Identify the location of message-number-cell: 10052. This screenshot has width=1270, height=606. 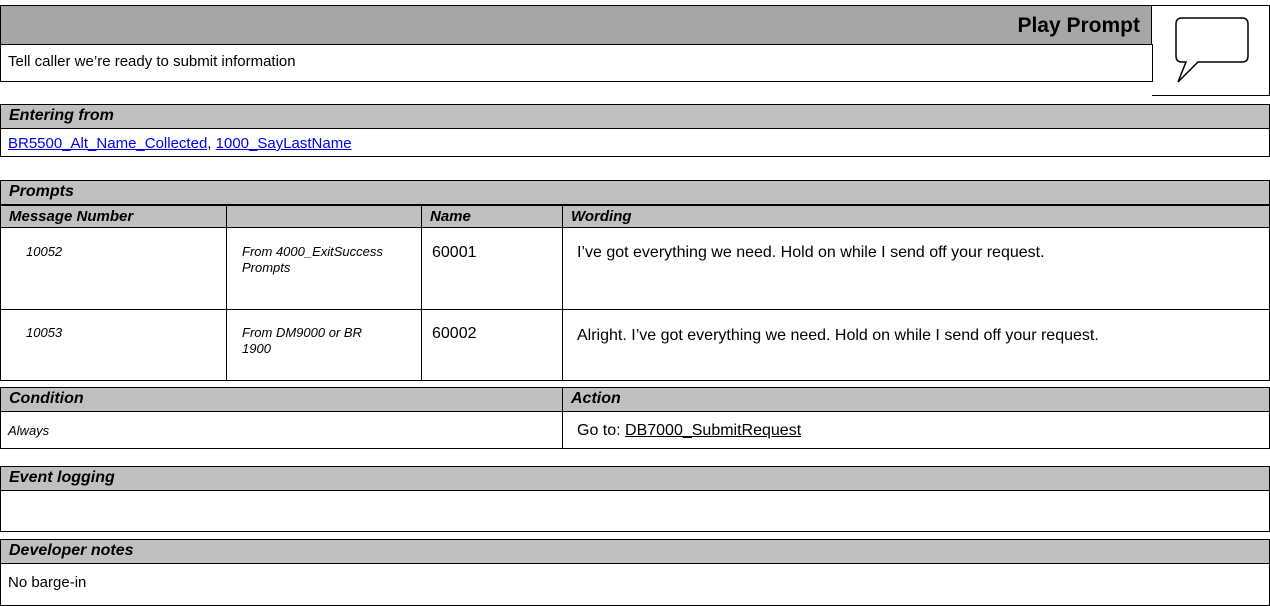
(44, 251).